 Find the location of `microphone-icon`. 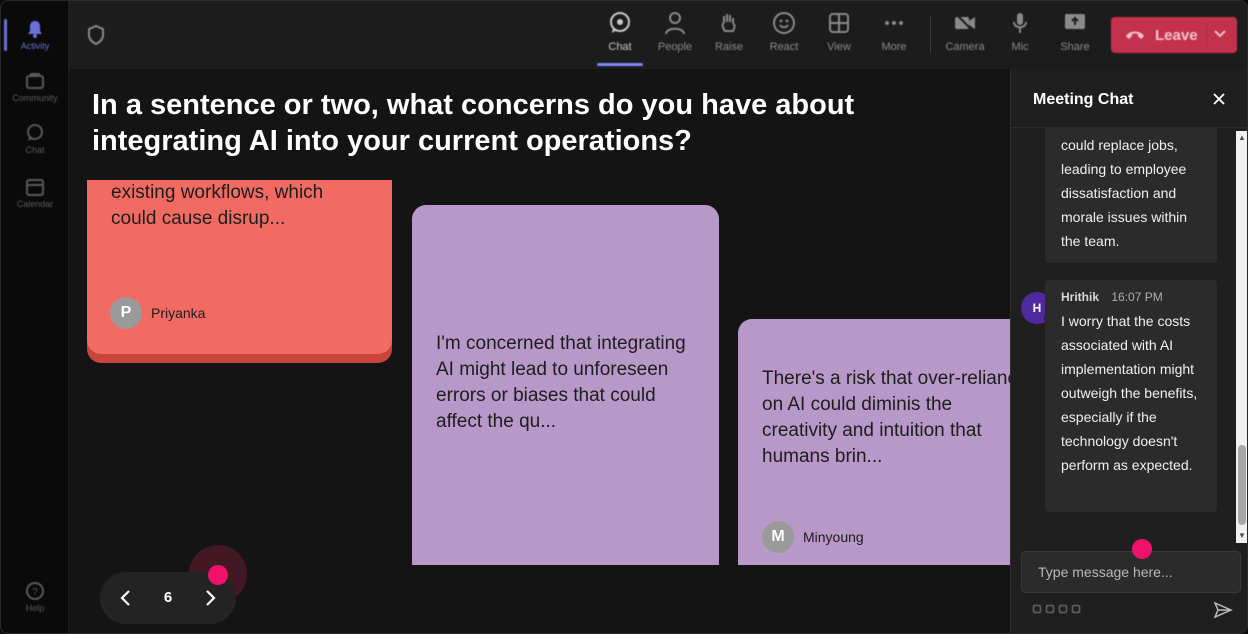

microphone-icon is located at coordinates (1020, 23).